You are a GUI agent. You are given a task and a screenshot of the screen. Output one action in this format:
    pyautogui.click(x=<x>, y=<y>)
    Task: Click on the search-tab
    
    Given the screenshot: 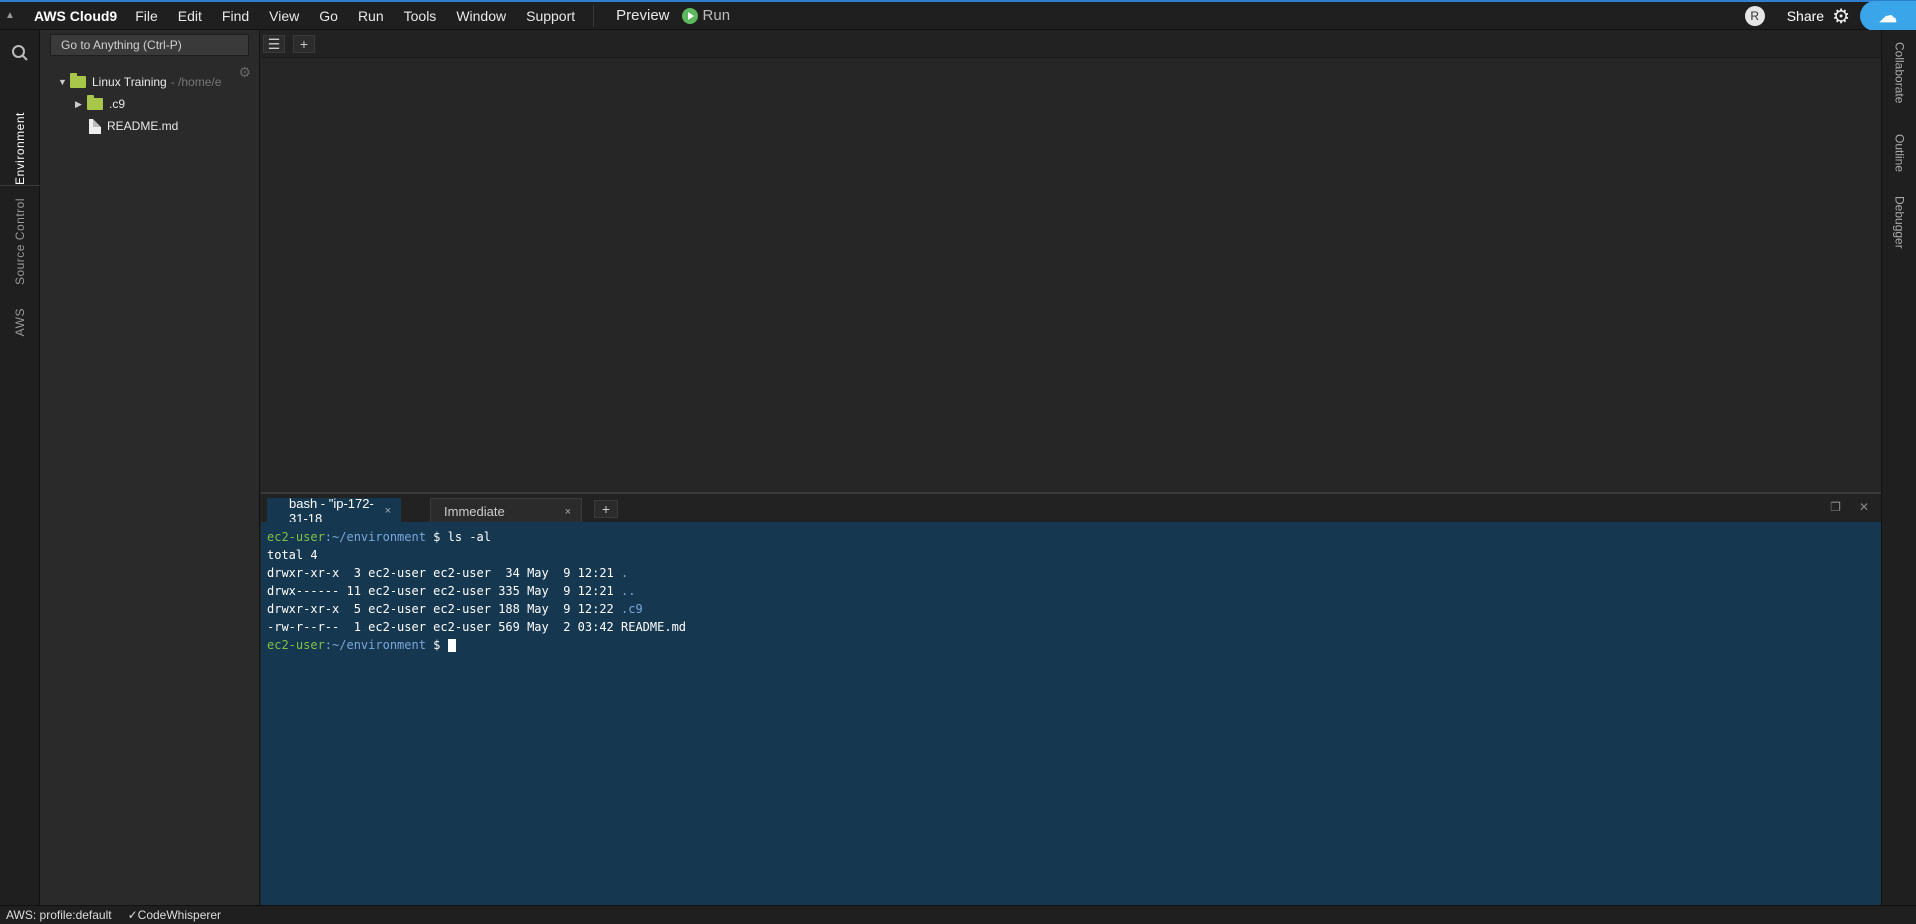 What is the action you would take?
    pyautogui.click(x=20, y=53)
    